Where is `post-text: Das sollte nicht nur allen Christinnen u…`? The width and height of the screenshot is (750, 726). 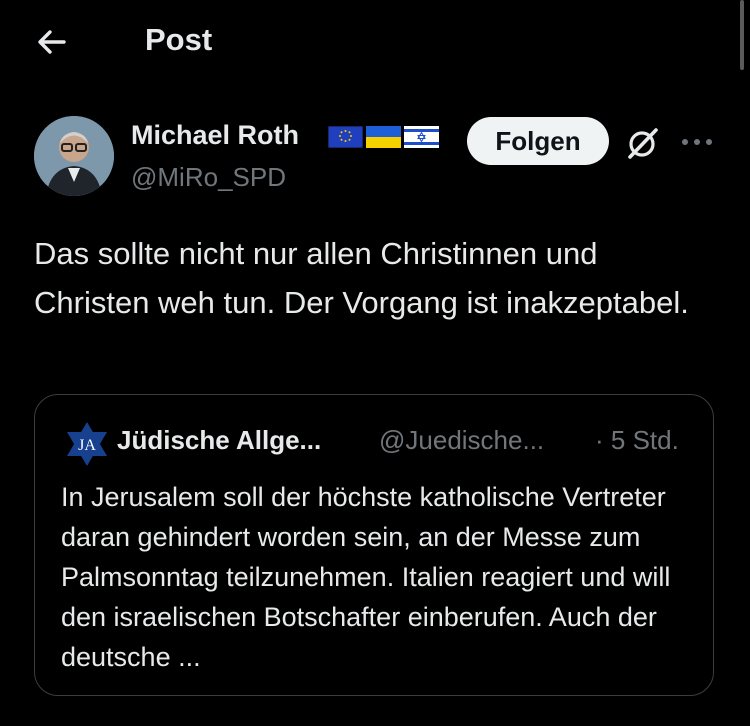 post-text: Das sollte nicht nur allen Christinnen u… is located at coordinates (361, 278).